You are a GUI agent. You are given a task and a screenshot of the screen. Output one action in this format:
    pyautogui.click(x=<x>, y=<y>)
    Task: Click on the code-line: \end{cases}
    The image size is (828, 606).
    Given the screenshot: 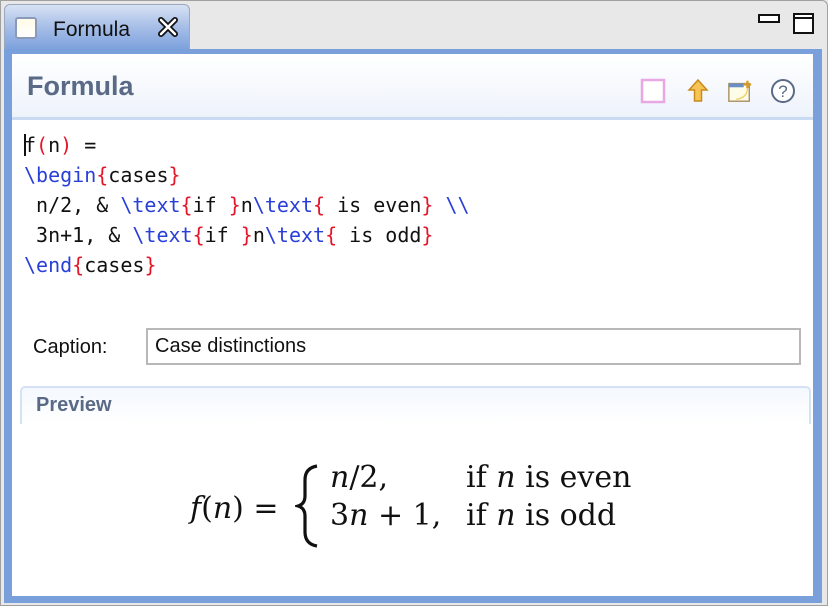 What is the action you would take?
    pyautogui.click(x=247, y=265)
    